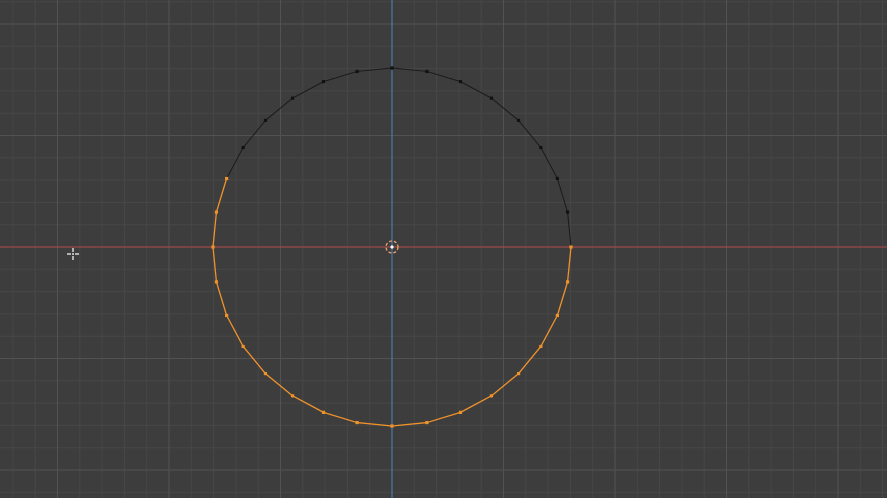 Image resolution: width=887 pixels, height=498 pixels. I want to click on origin-dot, so click(392, 247).